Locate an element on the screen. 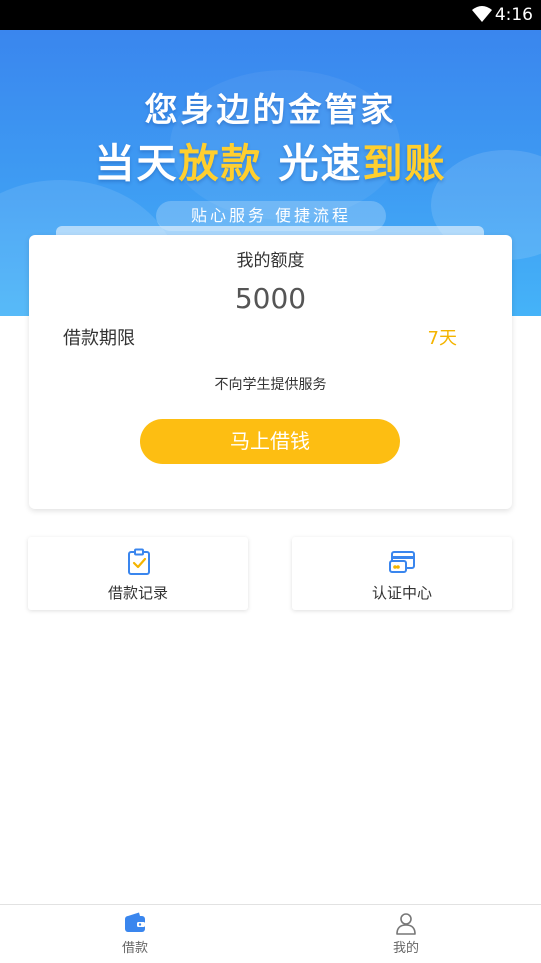 Image resolution: width=541 pixels, height=963 pixels. tab-mine-label: 我的 is located at coordinates (405, 948).